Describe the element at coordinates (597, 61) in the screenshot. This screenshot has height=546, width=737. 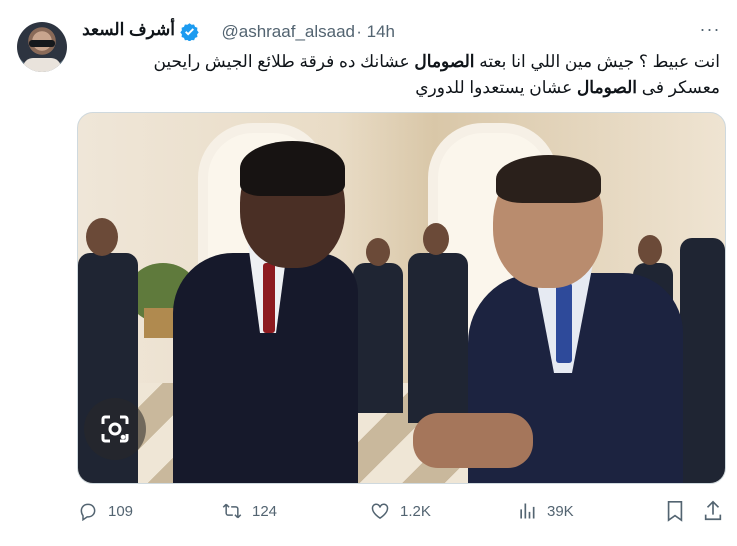
I see `tweet-text-segment: انت عبيط ؟ جيش مين اللي انا بعته` at that location.